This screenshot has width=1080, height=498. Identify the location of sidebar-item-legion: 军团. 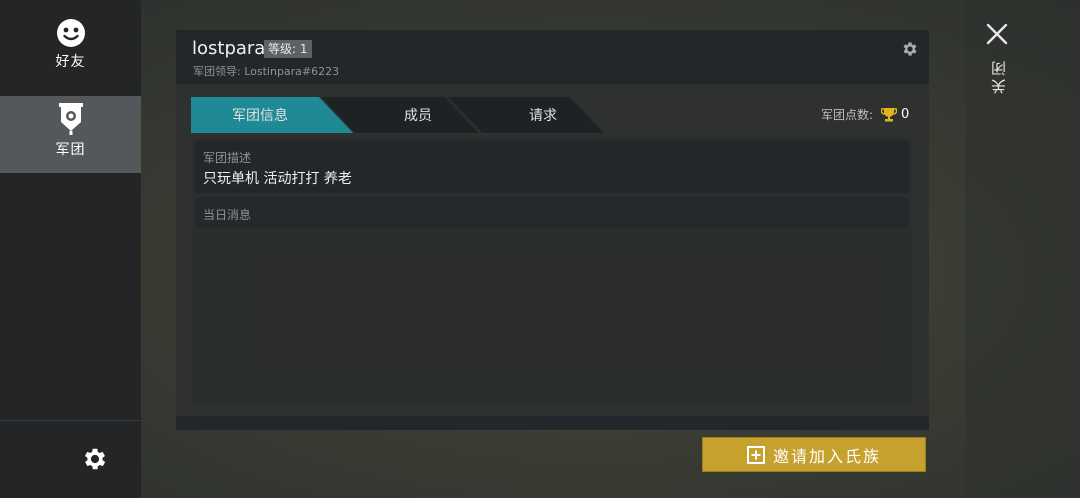
(70, 134).